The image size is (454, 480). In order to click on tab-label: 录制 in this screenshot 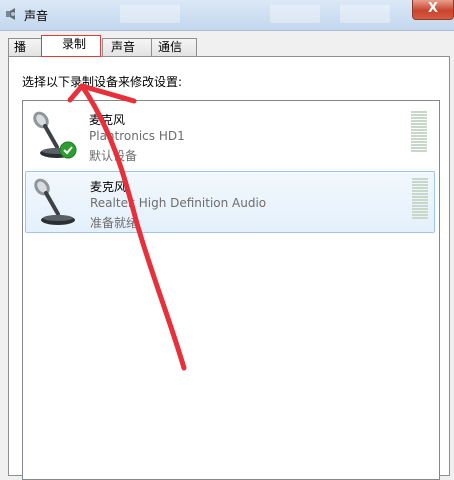, I will do `click(74, 44)`.